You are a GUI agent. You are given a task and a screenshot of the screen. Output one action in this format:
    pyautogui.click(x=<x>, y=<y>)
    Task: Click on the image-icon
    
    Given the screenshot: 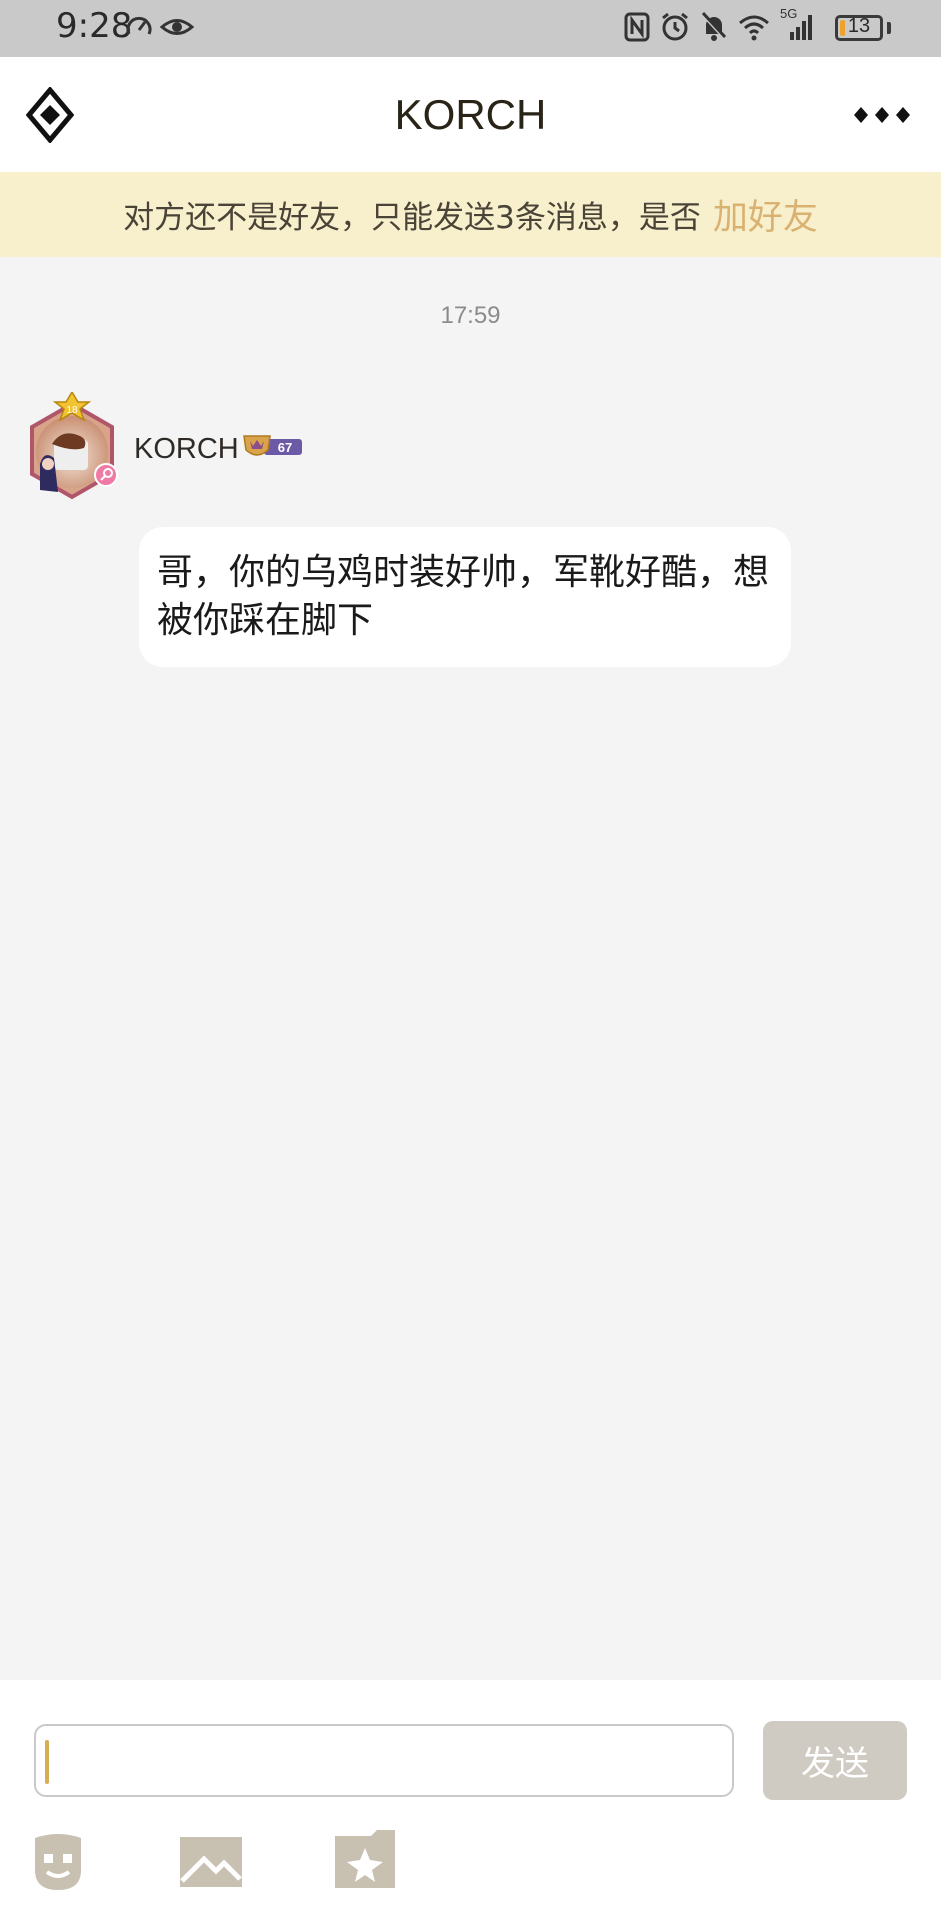 What is the action you would take?
    pyautogui.click(x=211, y=1862)
    